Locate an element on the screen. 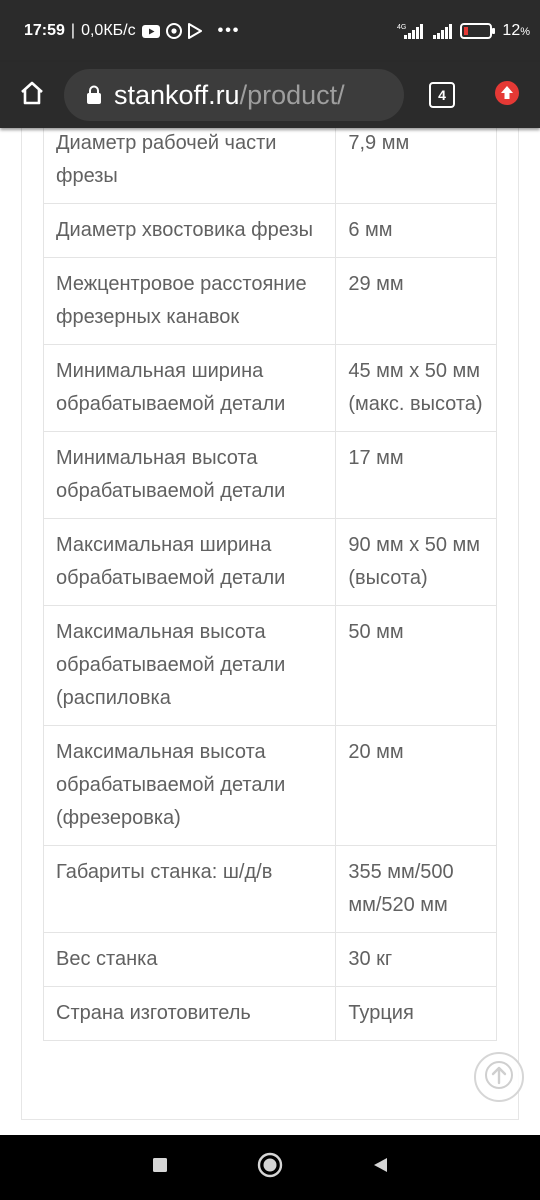 This screenshot has width=540, height=1200. update-button is located at coordinates (507, 95).